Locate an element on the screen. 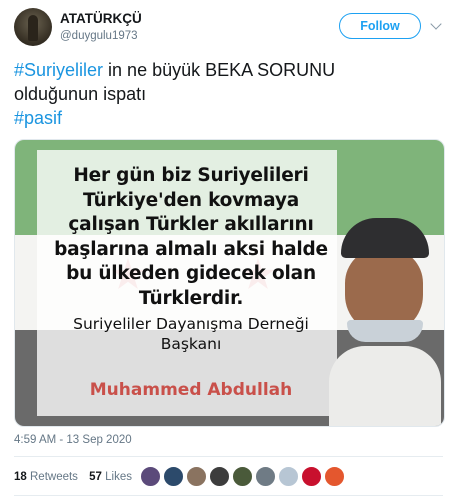  user-handle: @duygulu1973 is located at coordinates (99, 36).